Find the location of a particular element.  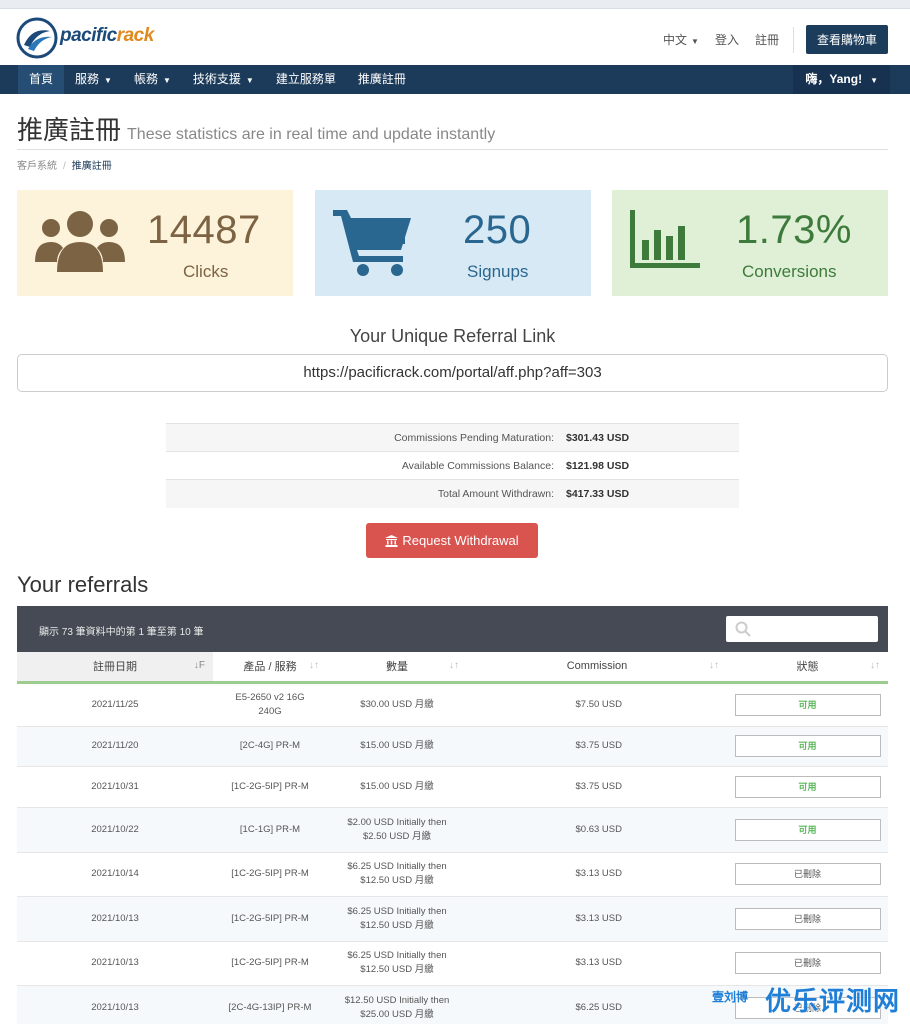

col-commission: Commission ↓↑ is located at coordinates (597, 668).